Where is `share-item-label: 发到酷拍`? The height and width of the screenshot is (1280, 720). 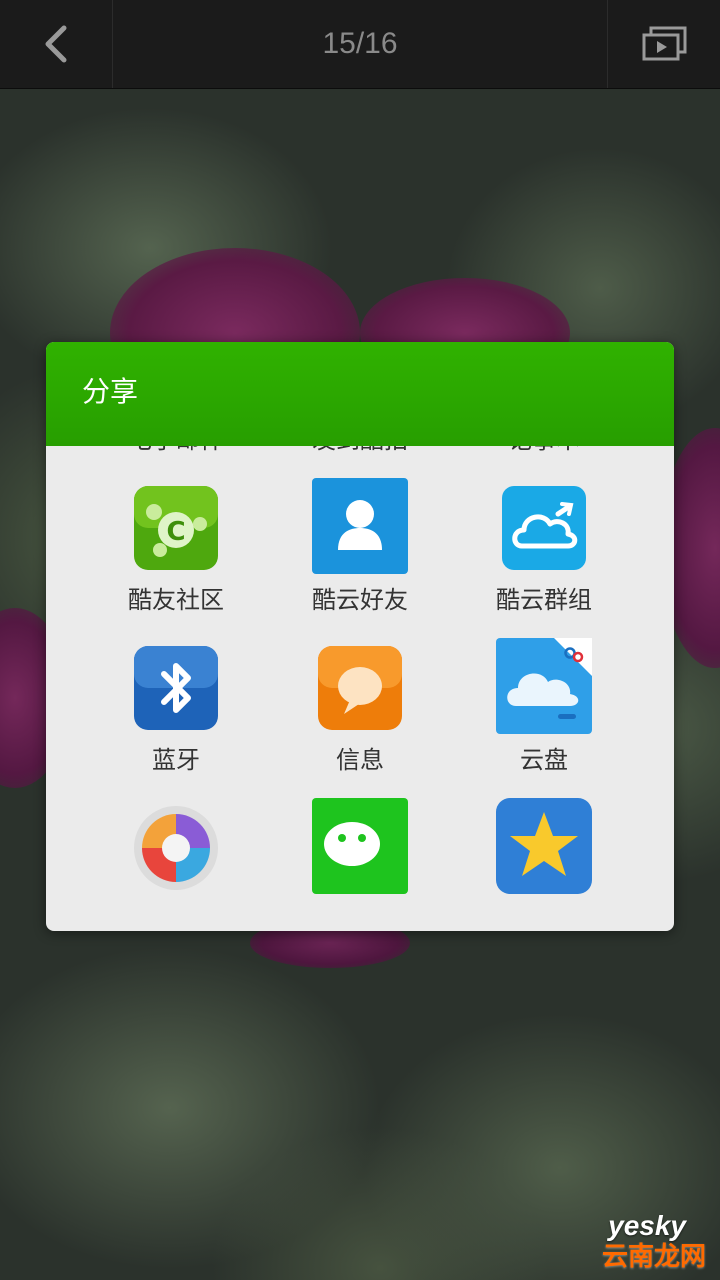 share-item-label: 发到酷拍 is located at coordinates (360, 450).